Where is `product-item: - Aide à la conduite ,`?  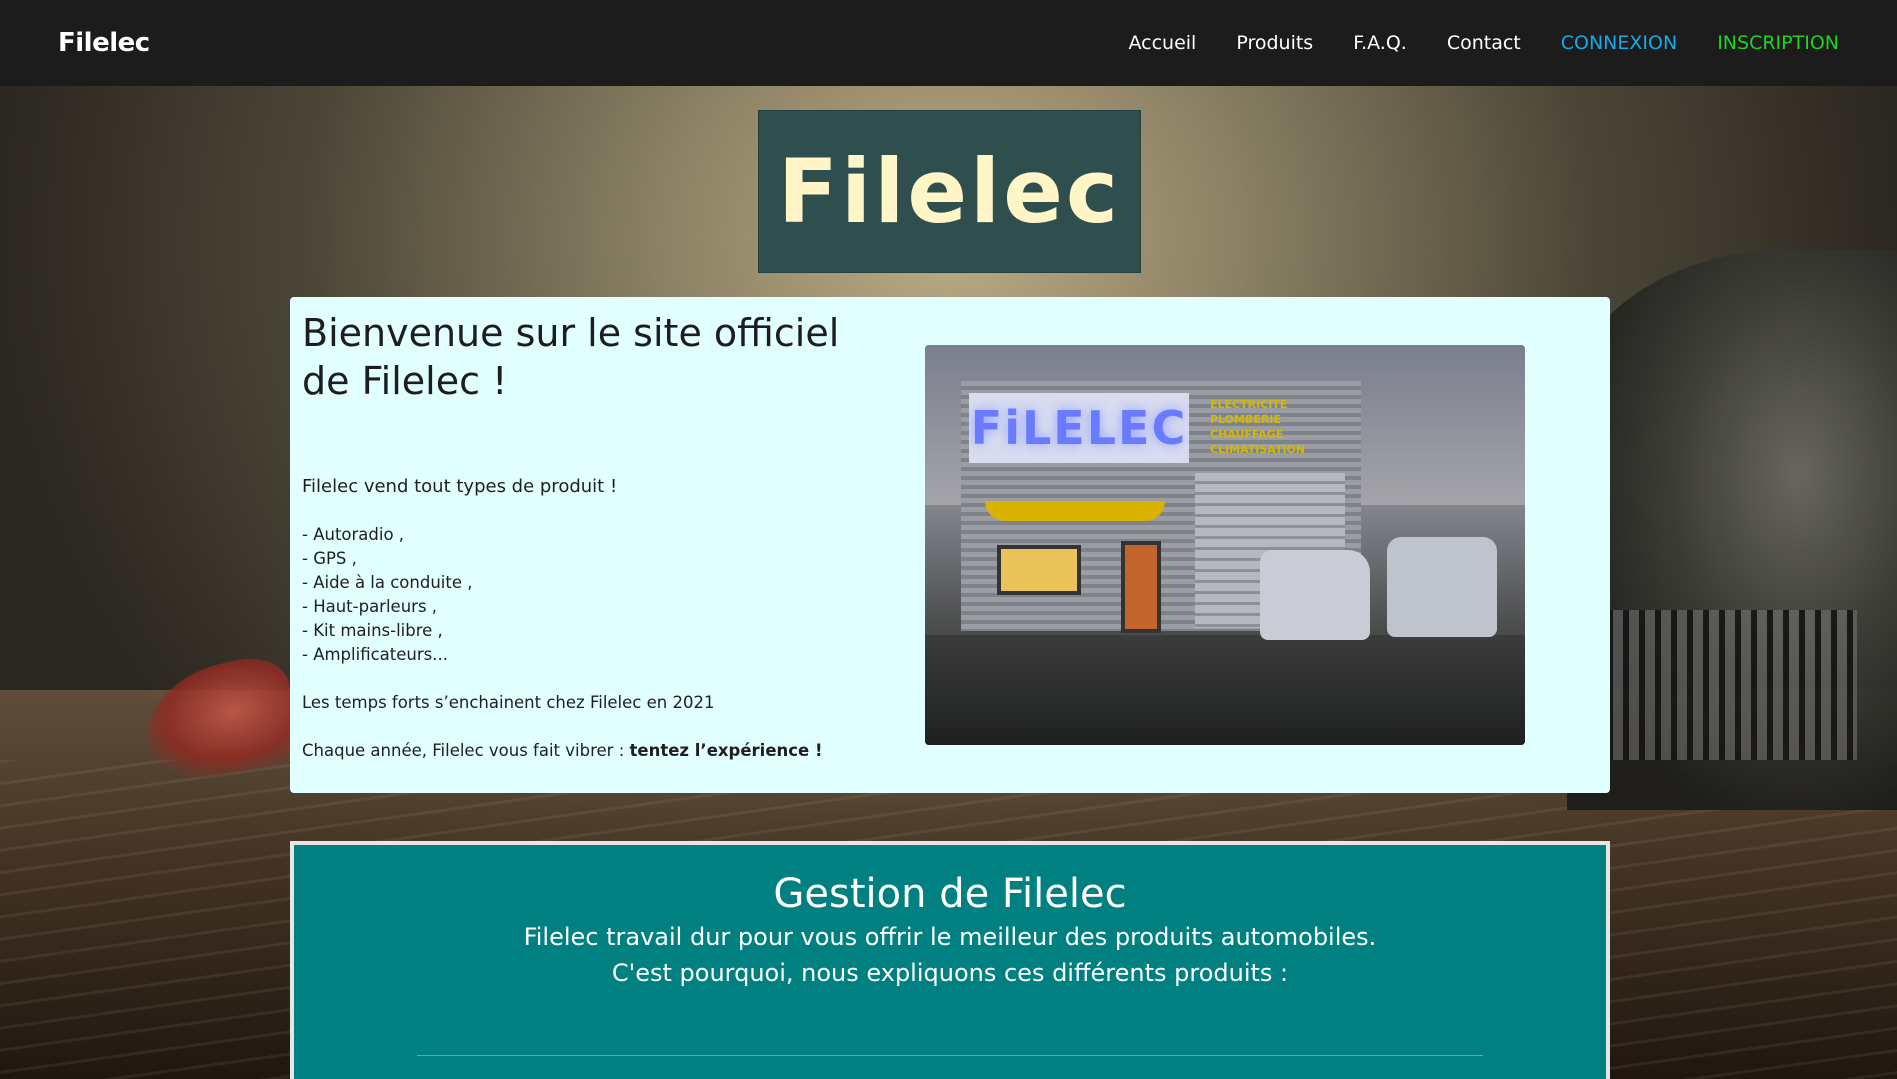 product-item: - Aide à la conduite , is located at coordinates (387, 582).